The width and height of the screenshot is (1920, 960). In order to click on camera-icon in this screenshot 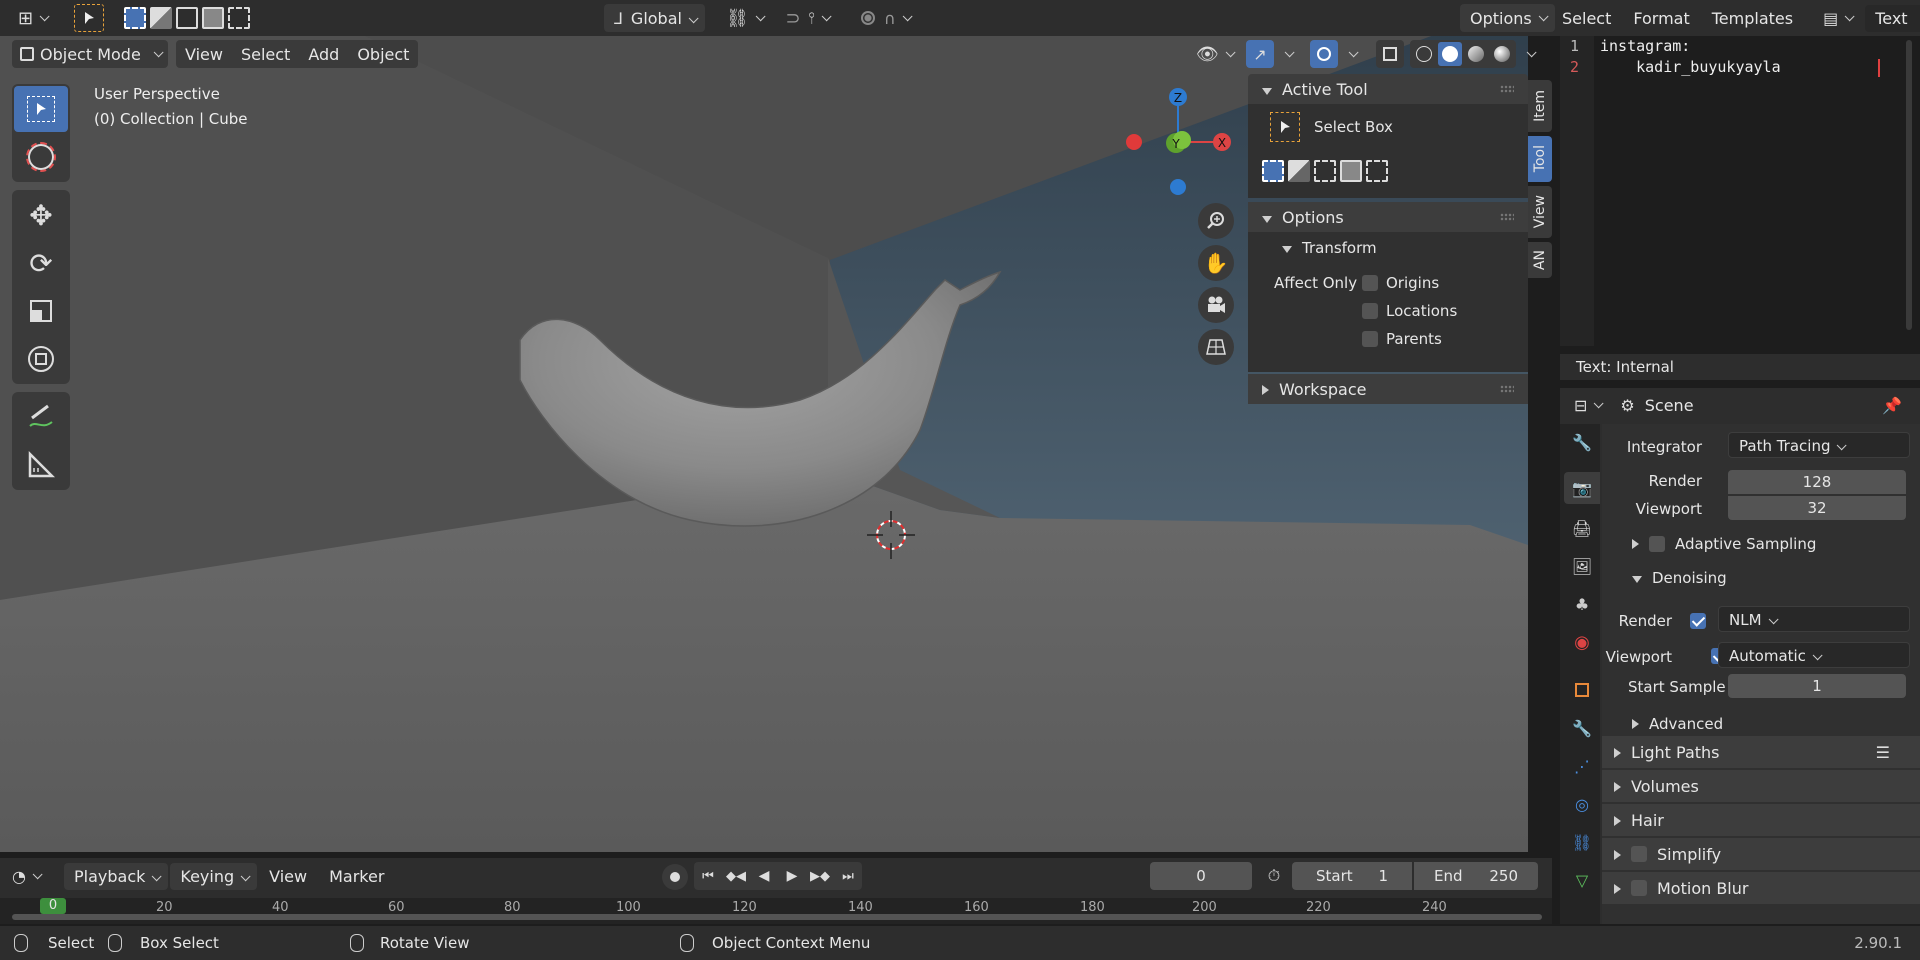, I will do `click(1216, 305)`.